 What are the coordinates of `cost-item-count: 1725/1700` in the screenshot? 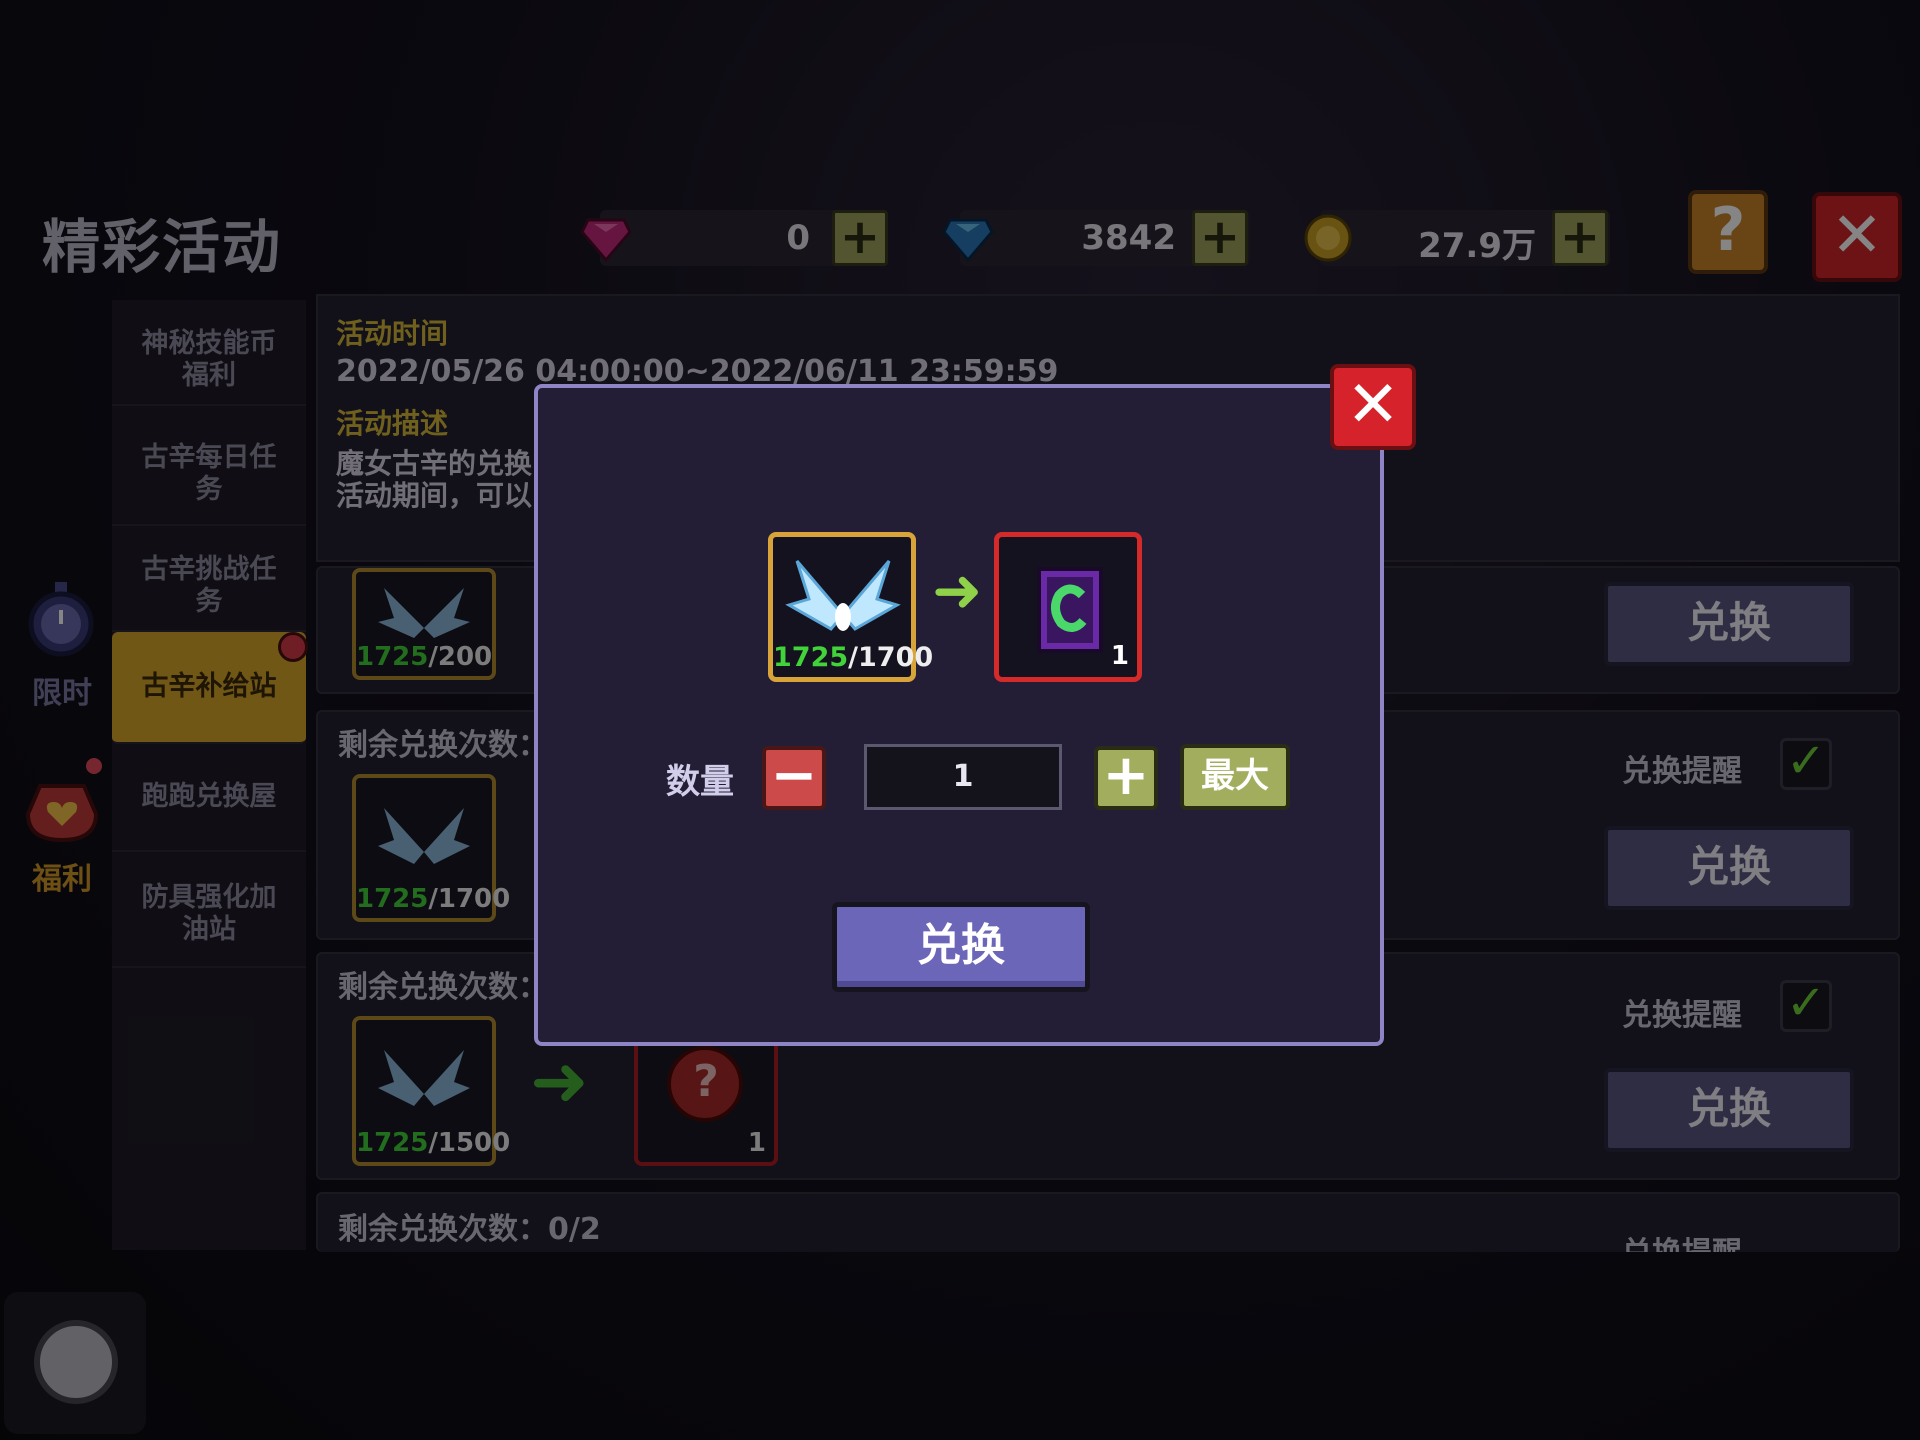 It's located at (853, 657).